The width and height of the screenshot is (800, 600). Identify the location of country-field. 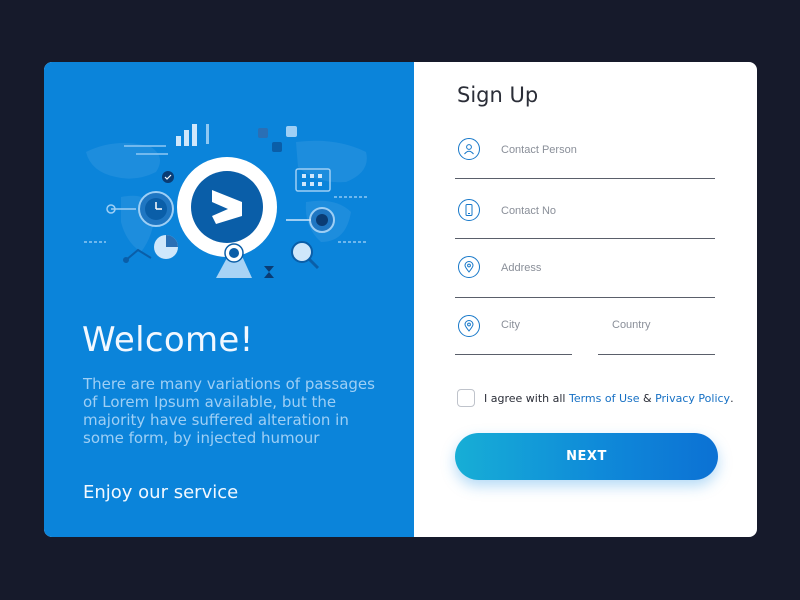
(656, 327).